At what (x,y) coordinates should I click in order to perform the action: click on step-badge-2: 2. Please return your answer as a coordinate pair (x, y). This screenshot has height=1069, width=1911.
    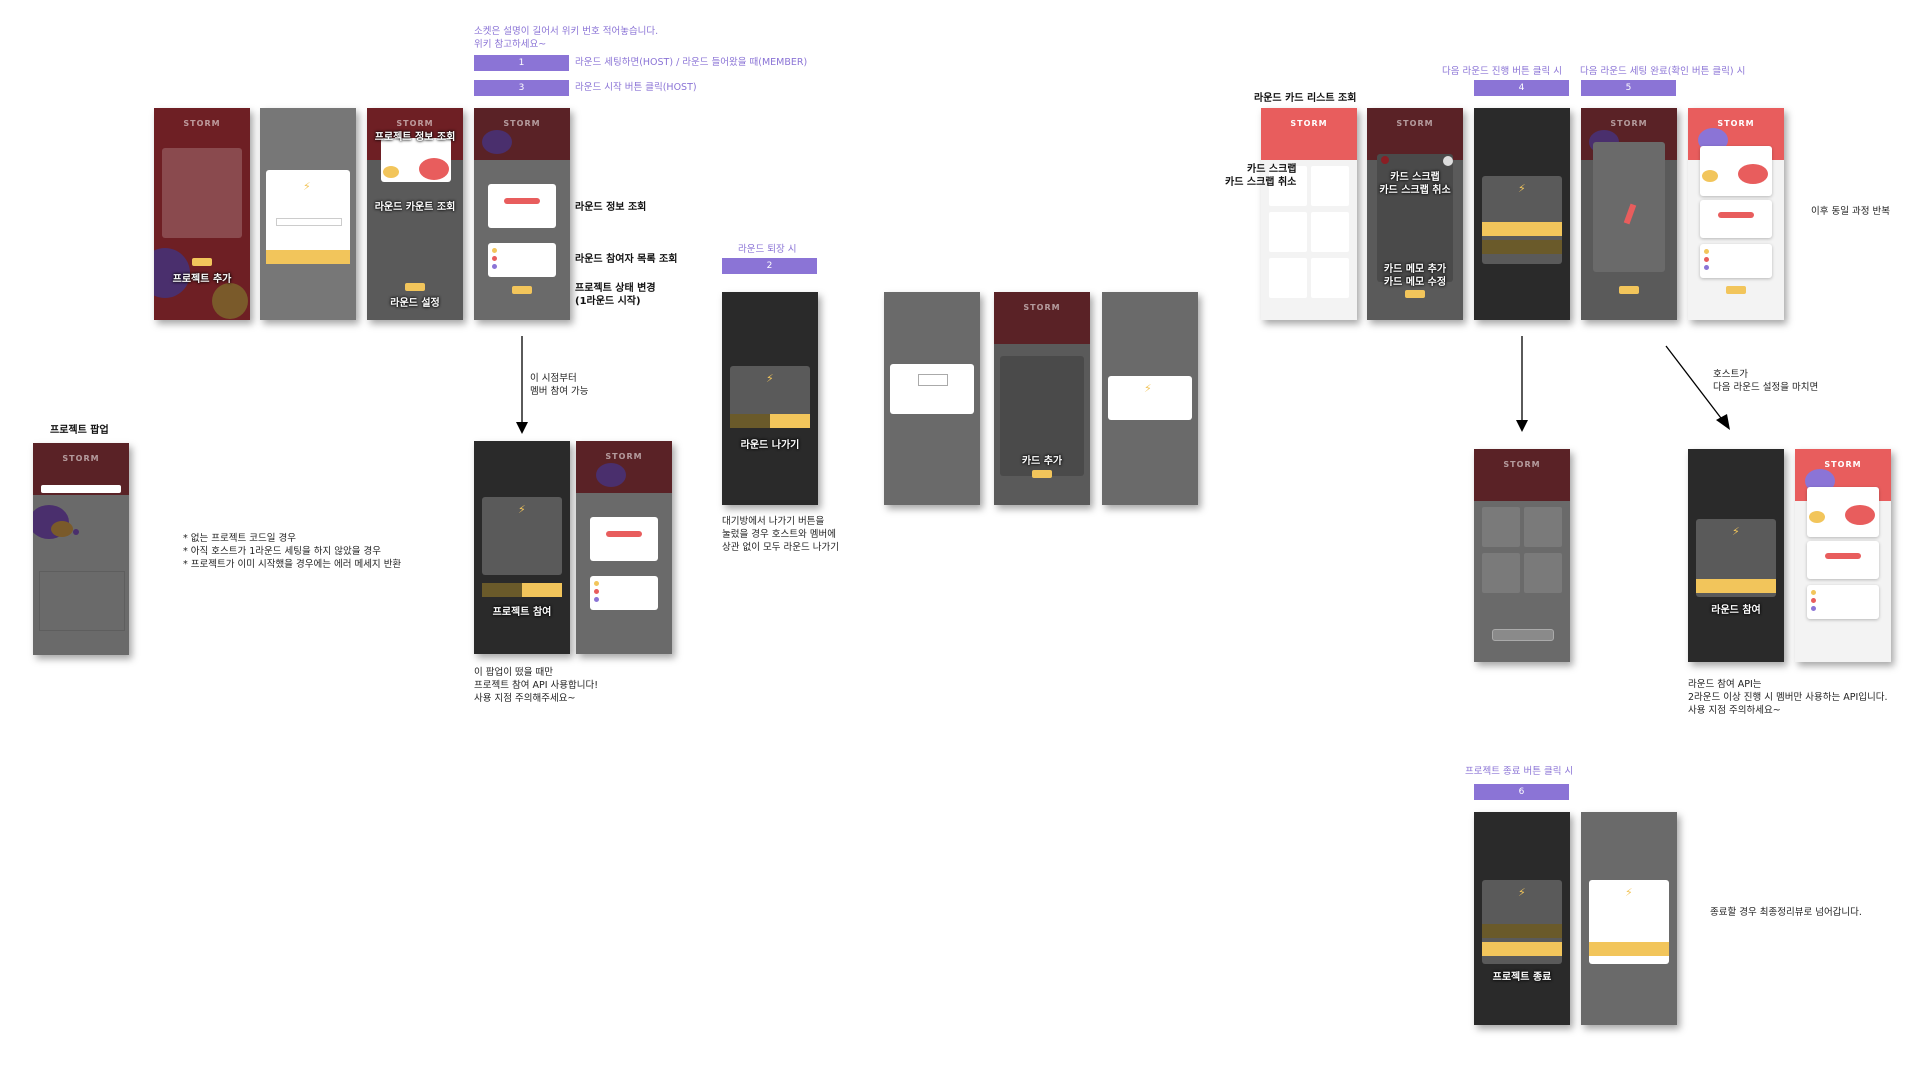
    Looking at the image, I should click on (769, 266).